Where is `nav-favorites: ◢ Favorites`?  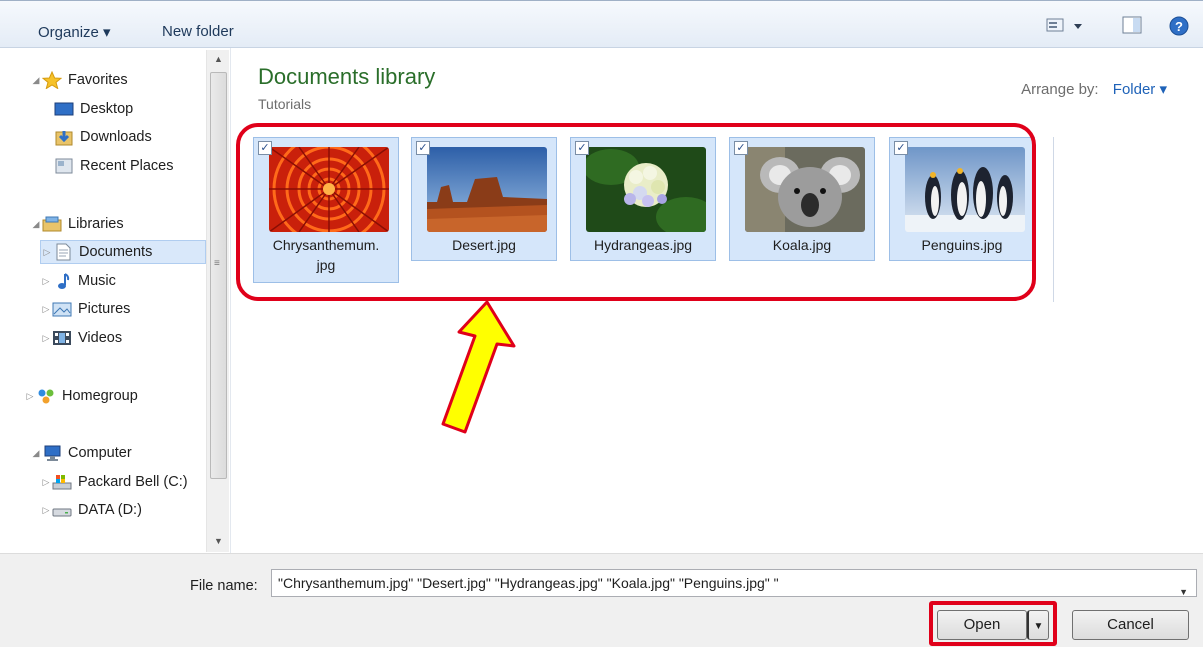
nav-favorites: ◢ Favorites is located at coordinates (79, 80).